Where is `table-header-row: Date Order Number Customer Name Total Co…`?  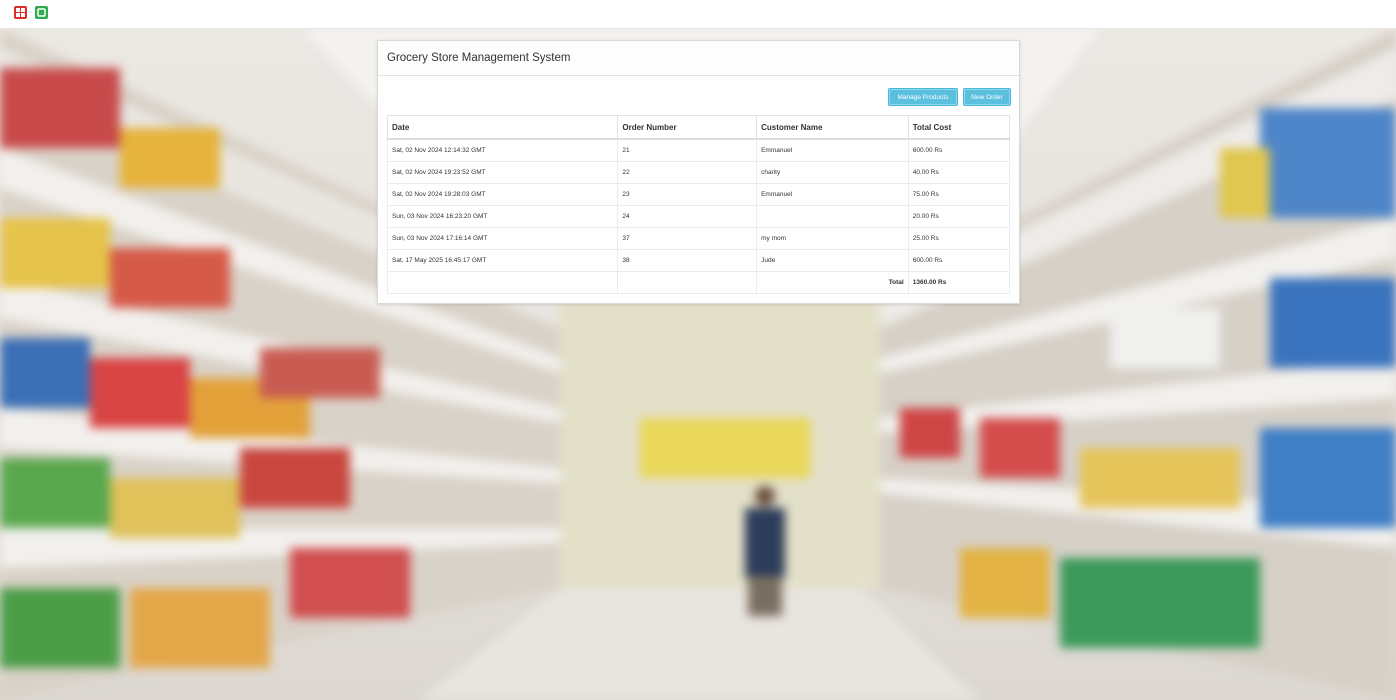 table-header-row: Date Order Number Customer Name Total Co… is located at coordinates (698, 127).